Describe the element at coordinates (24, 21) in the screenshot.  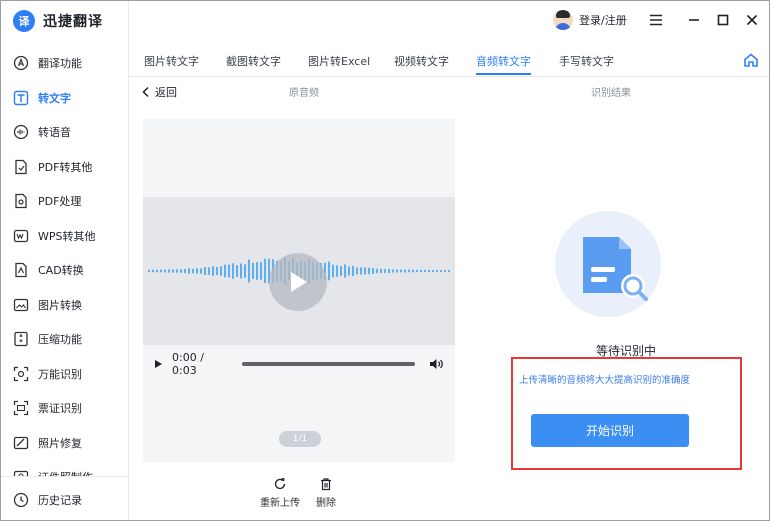
I see `app-logo-icon: 译` at that location.